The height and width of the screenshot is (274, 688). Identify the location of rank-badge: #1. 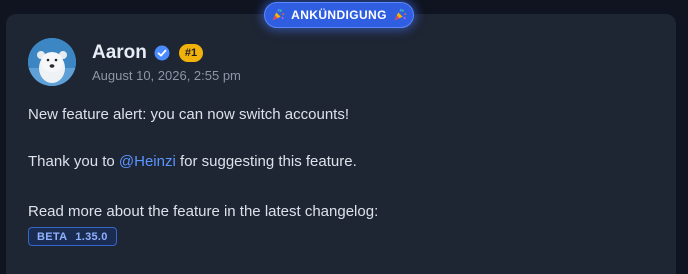
(191, 53).